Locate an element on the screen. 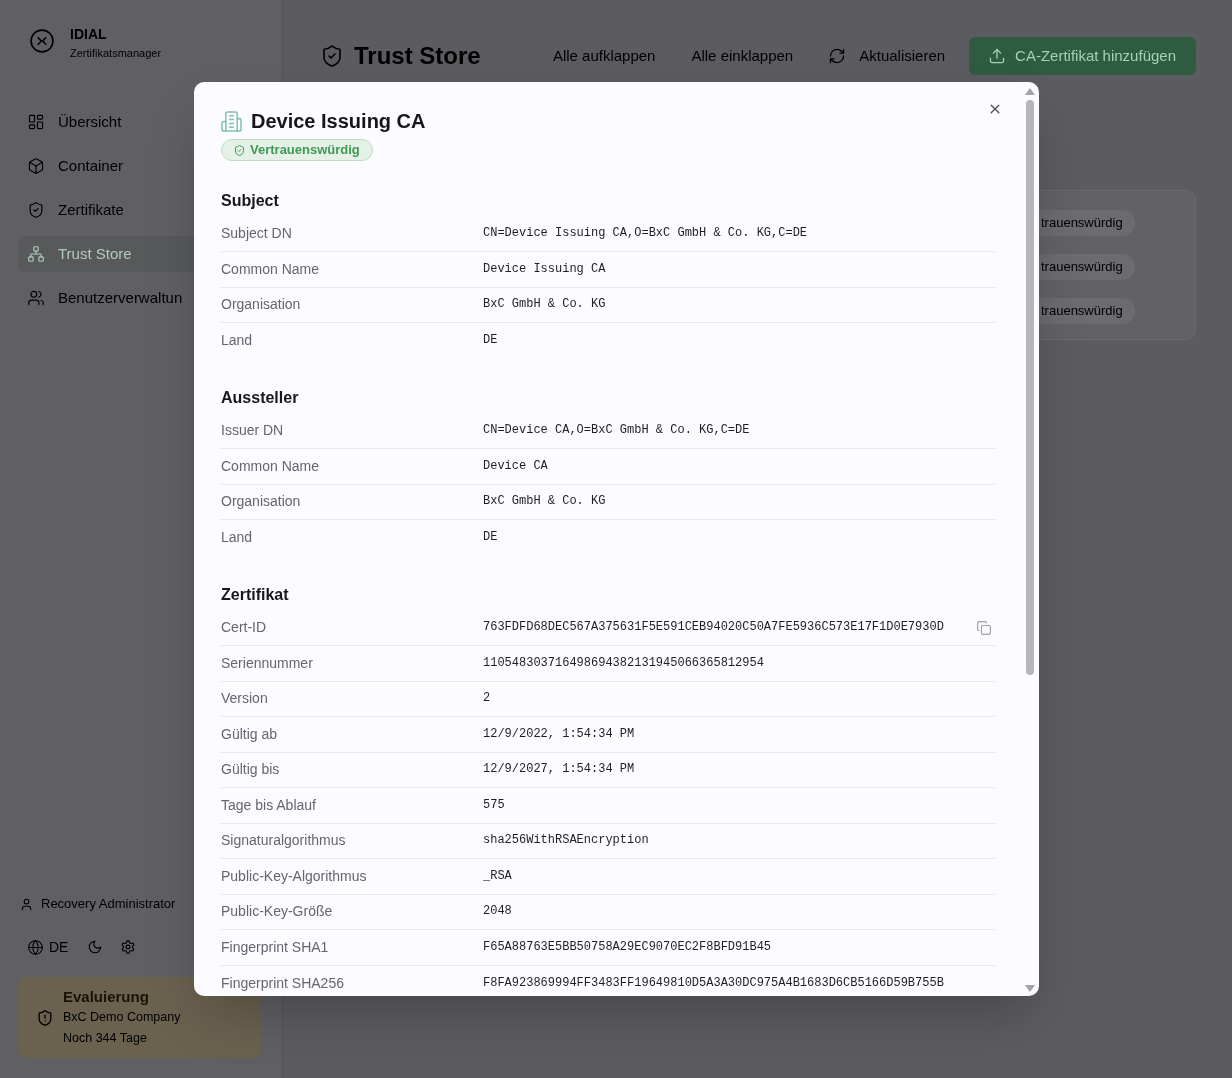  nav-item: Zertifikate is located at coordinates (106, 210).